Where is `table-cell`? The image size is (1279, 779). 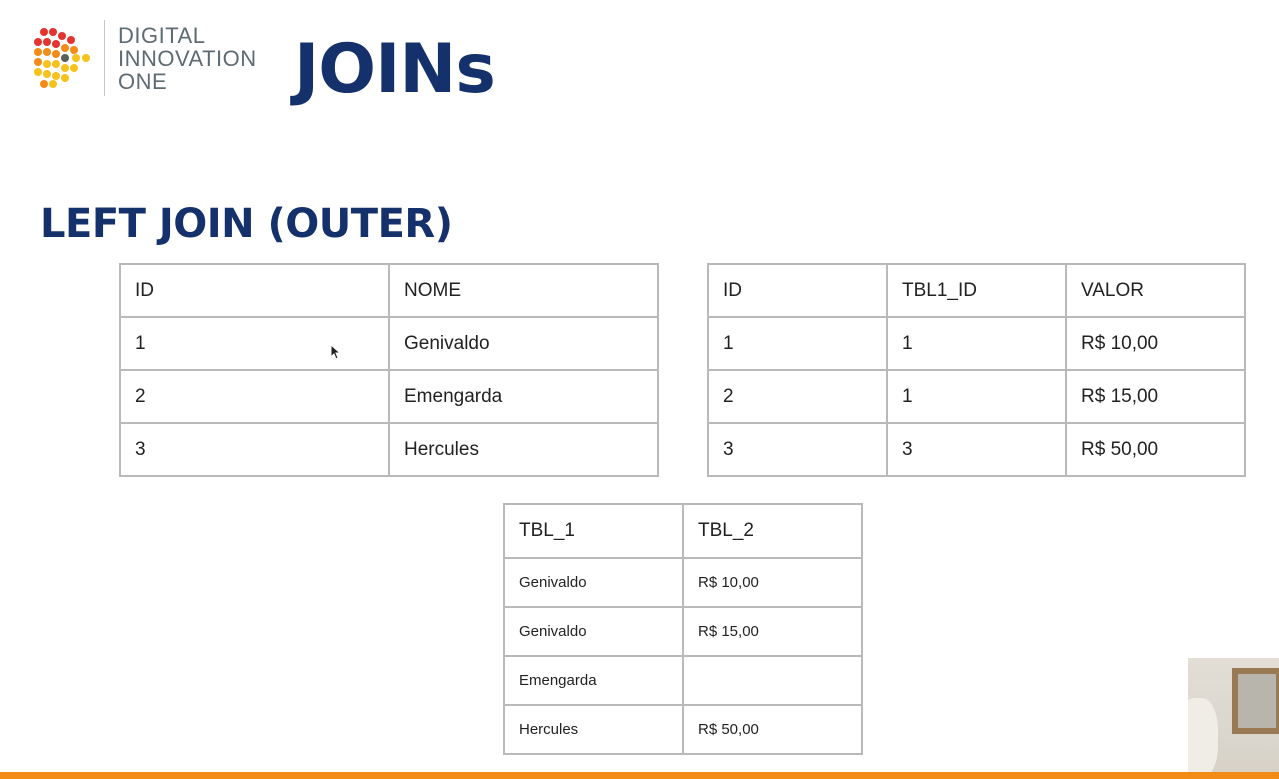
table-cell is located at coordinates (772, 680).